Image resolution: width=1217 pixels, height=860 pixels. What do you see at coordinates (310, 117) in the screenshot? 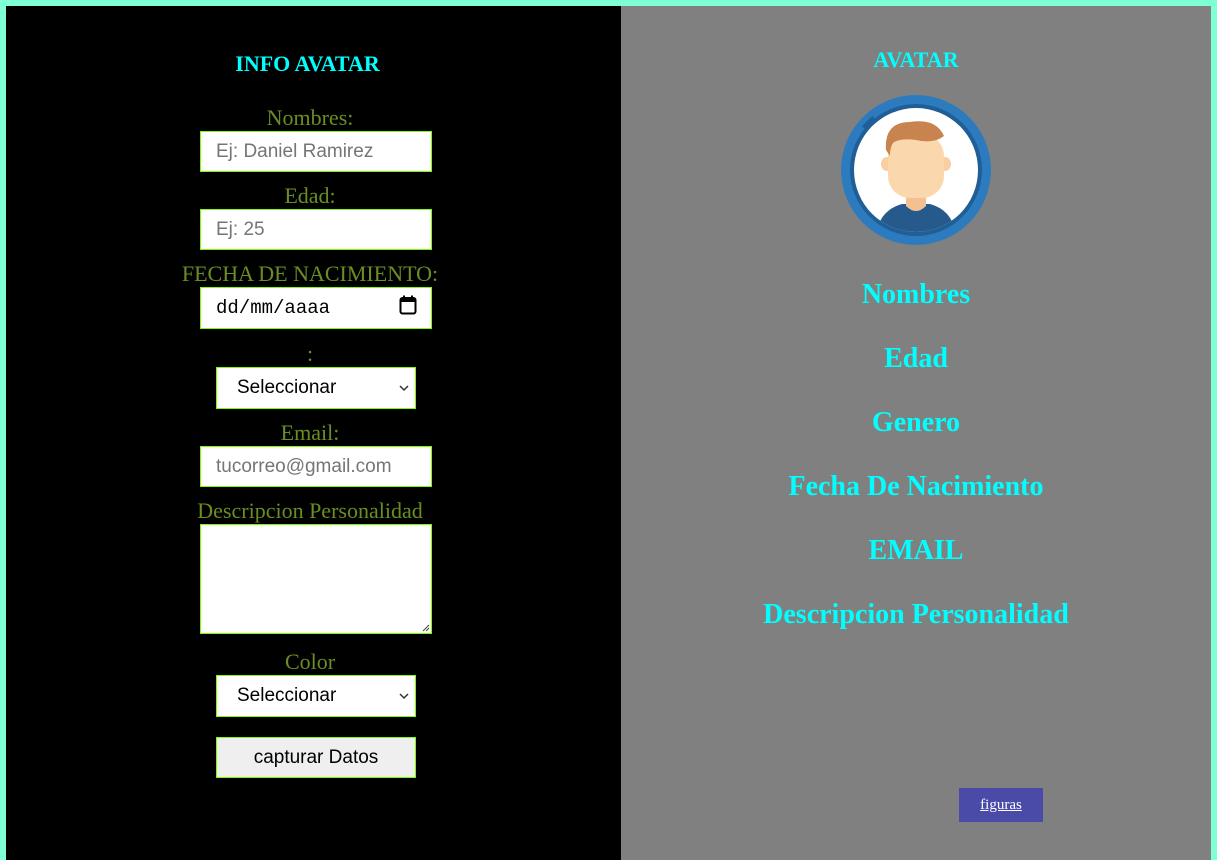
I see `nombres-label: Nombres:` at bounding box center [310, 117].